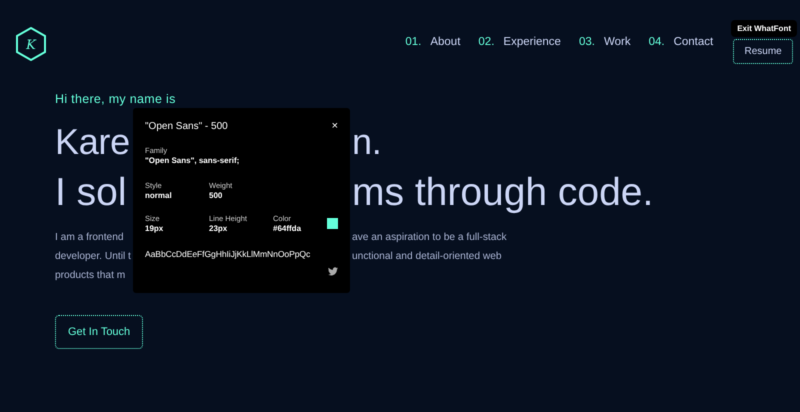 This screenshot has width=800, height=412. Describe the element at coordinates (432, 42) in the screenshot. I see `nav-link: 01. About` at that location.